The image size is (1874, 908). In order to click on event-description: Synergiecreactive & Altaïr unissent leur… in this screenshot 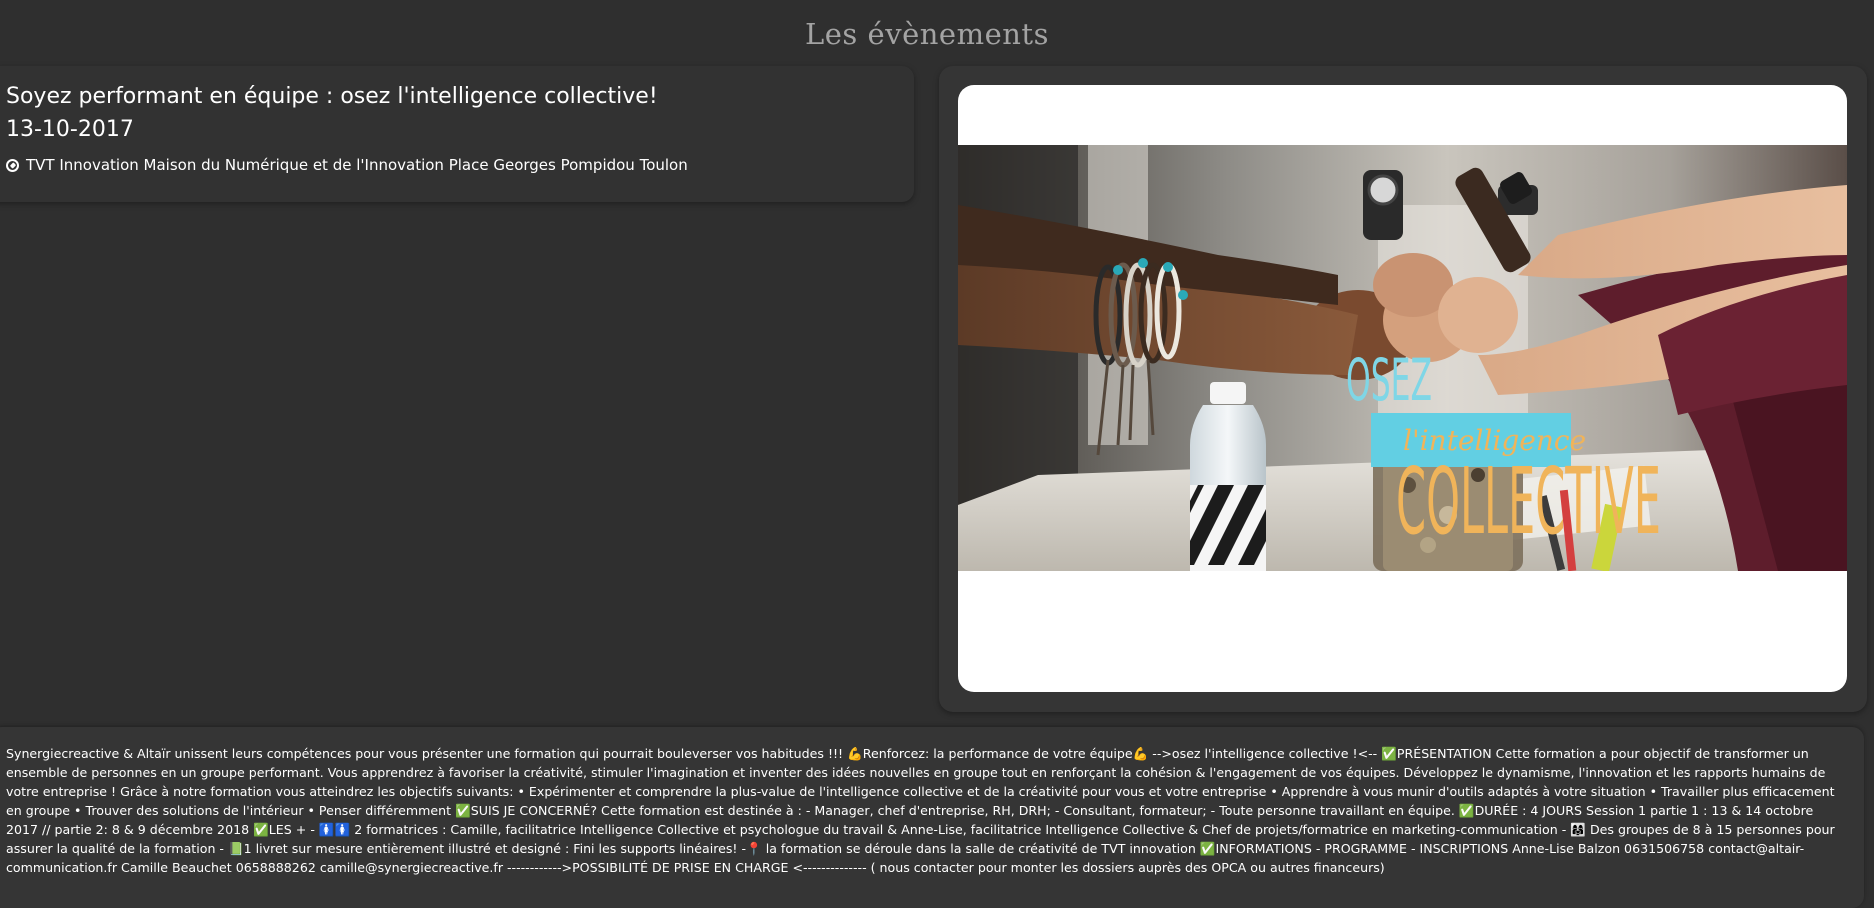, I will do `click(920, 810)`.